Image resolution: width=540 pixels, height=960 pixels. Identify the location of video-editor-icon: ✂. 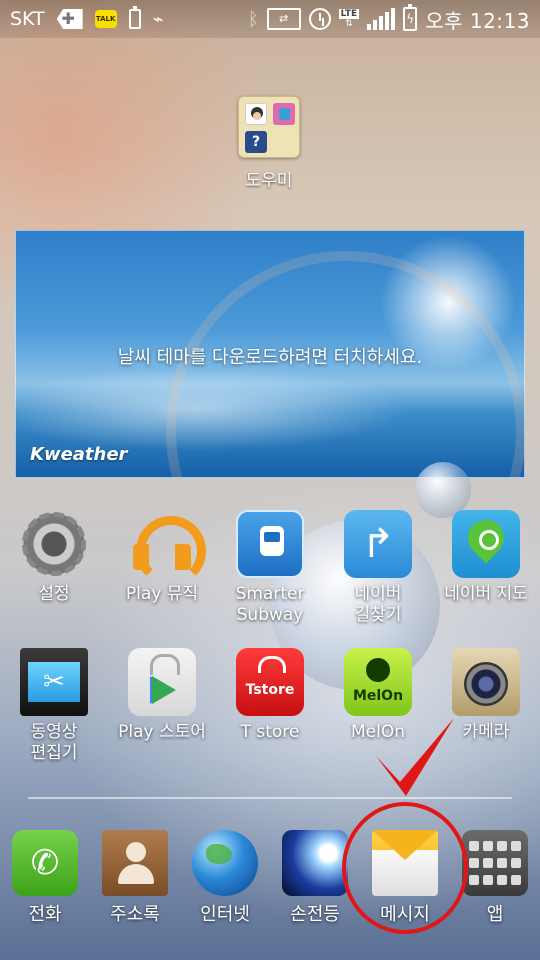
(54, 682).